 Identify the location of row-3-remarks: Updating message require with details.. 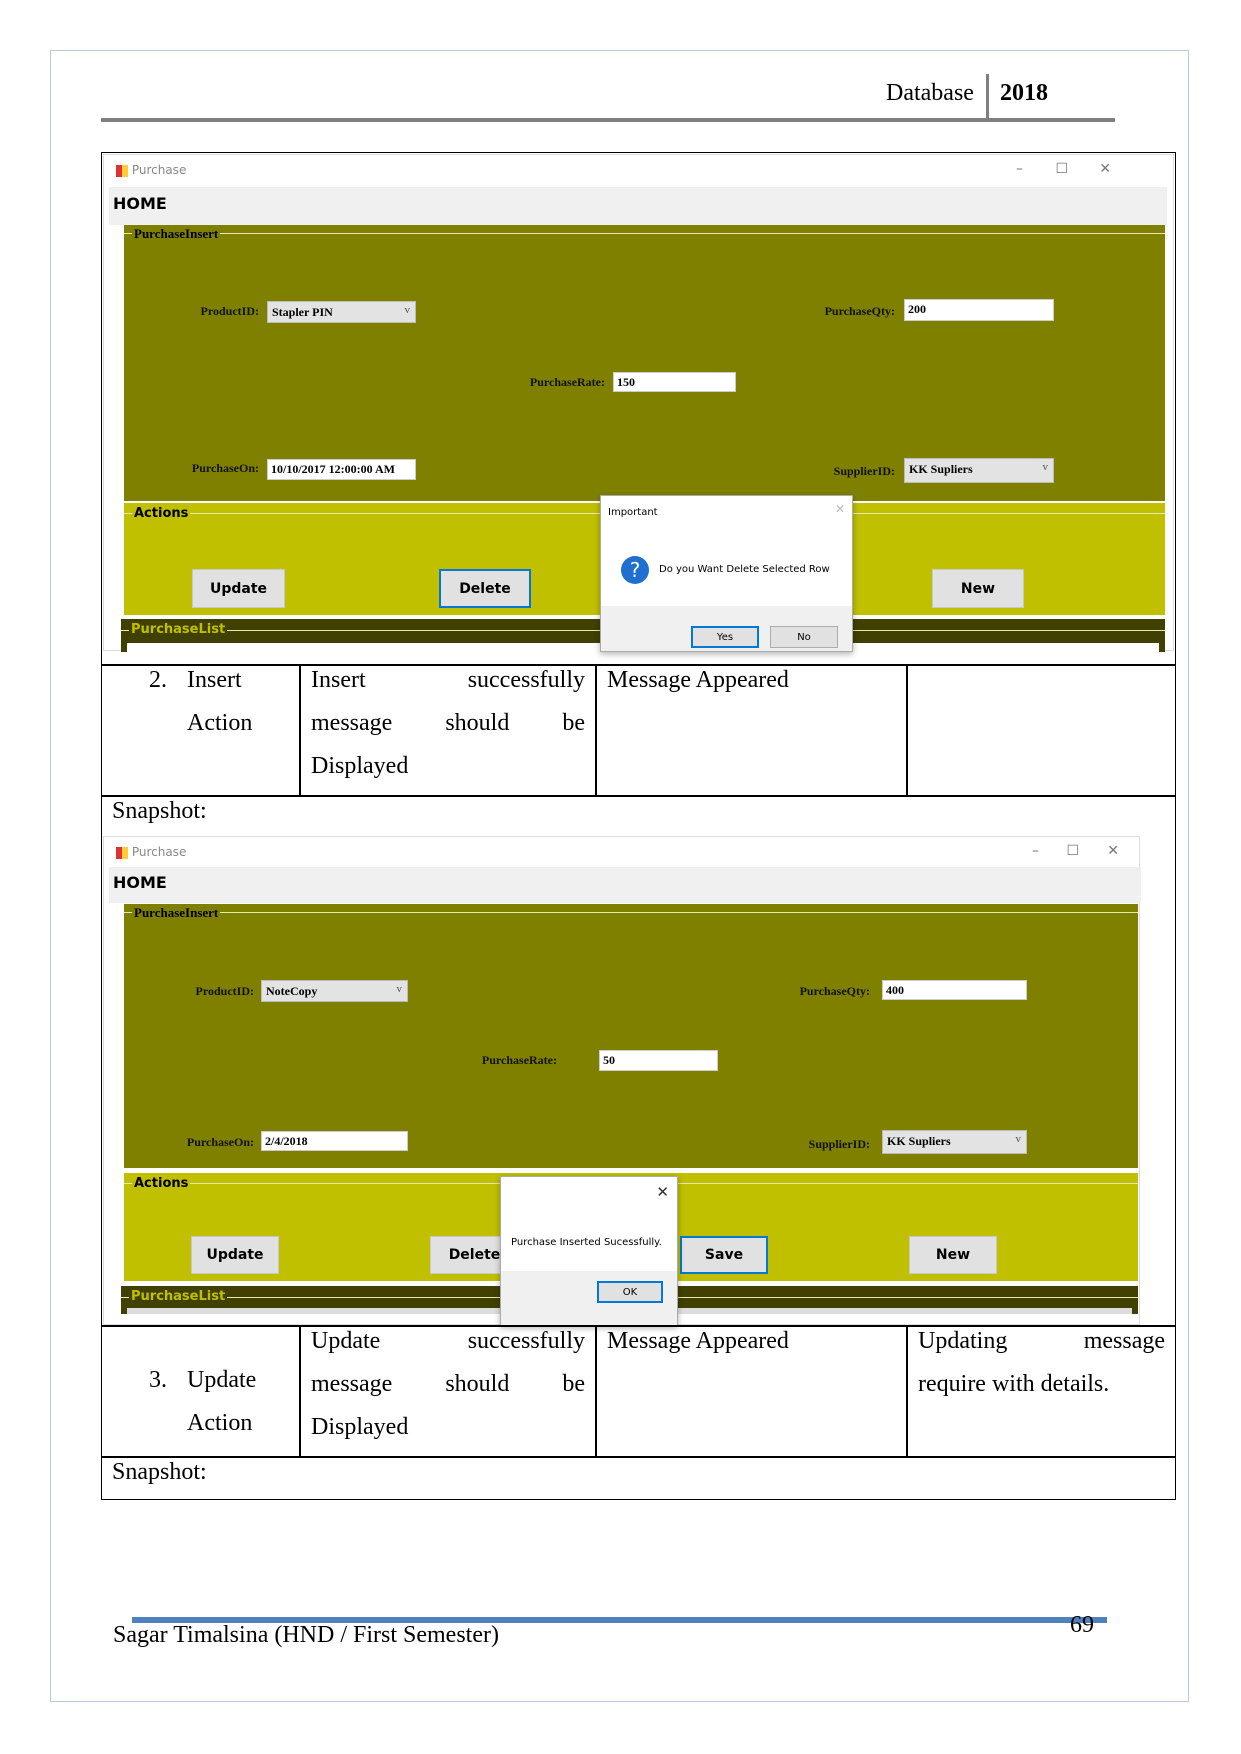
(1041, 1362).